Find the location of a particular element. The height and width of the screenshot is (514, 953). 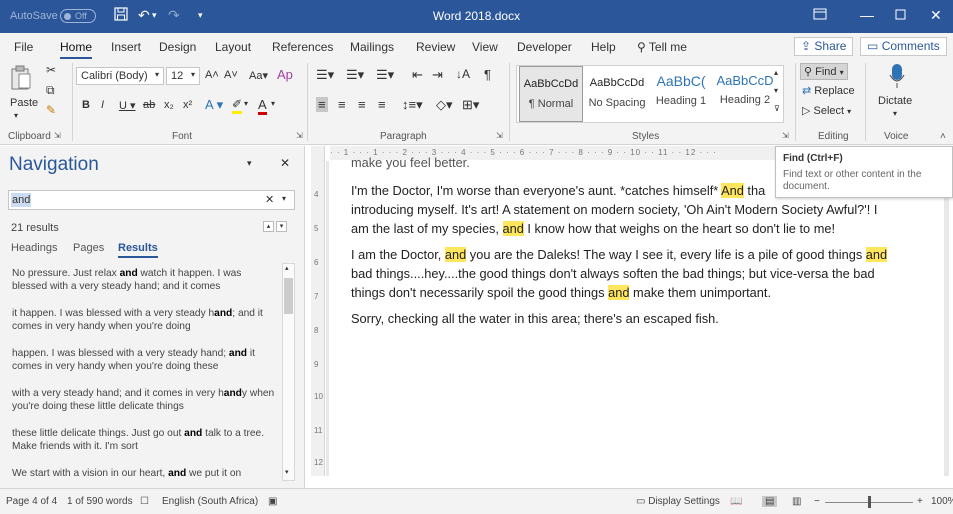

superscript-icon: x² is located at coordinates (187, 105).